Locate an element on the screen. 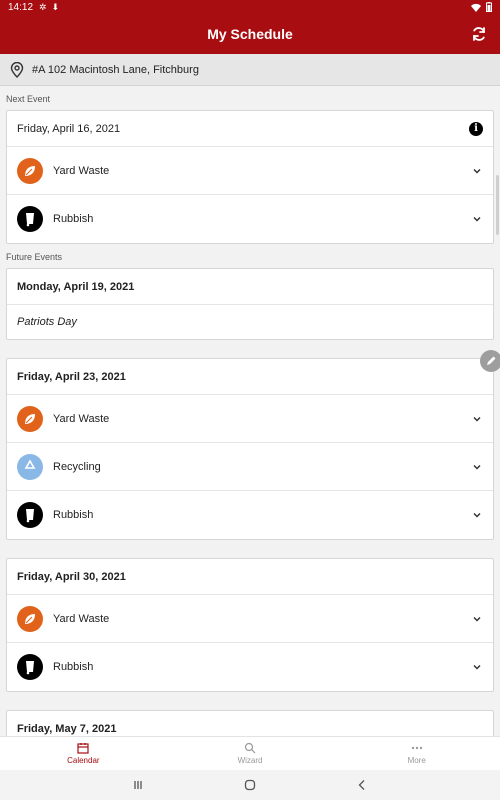 This screenshot has width=500, height=800. event-date: Friday, April 16, 2021 is located at coordinates (69, 128).